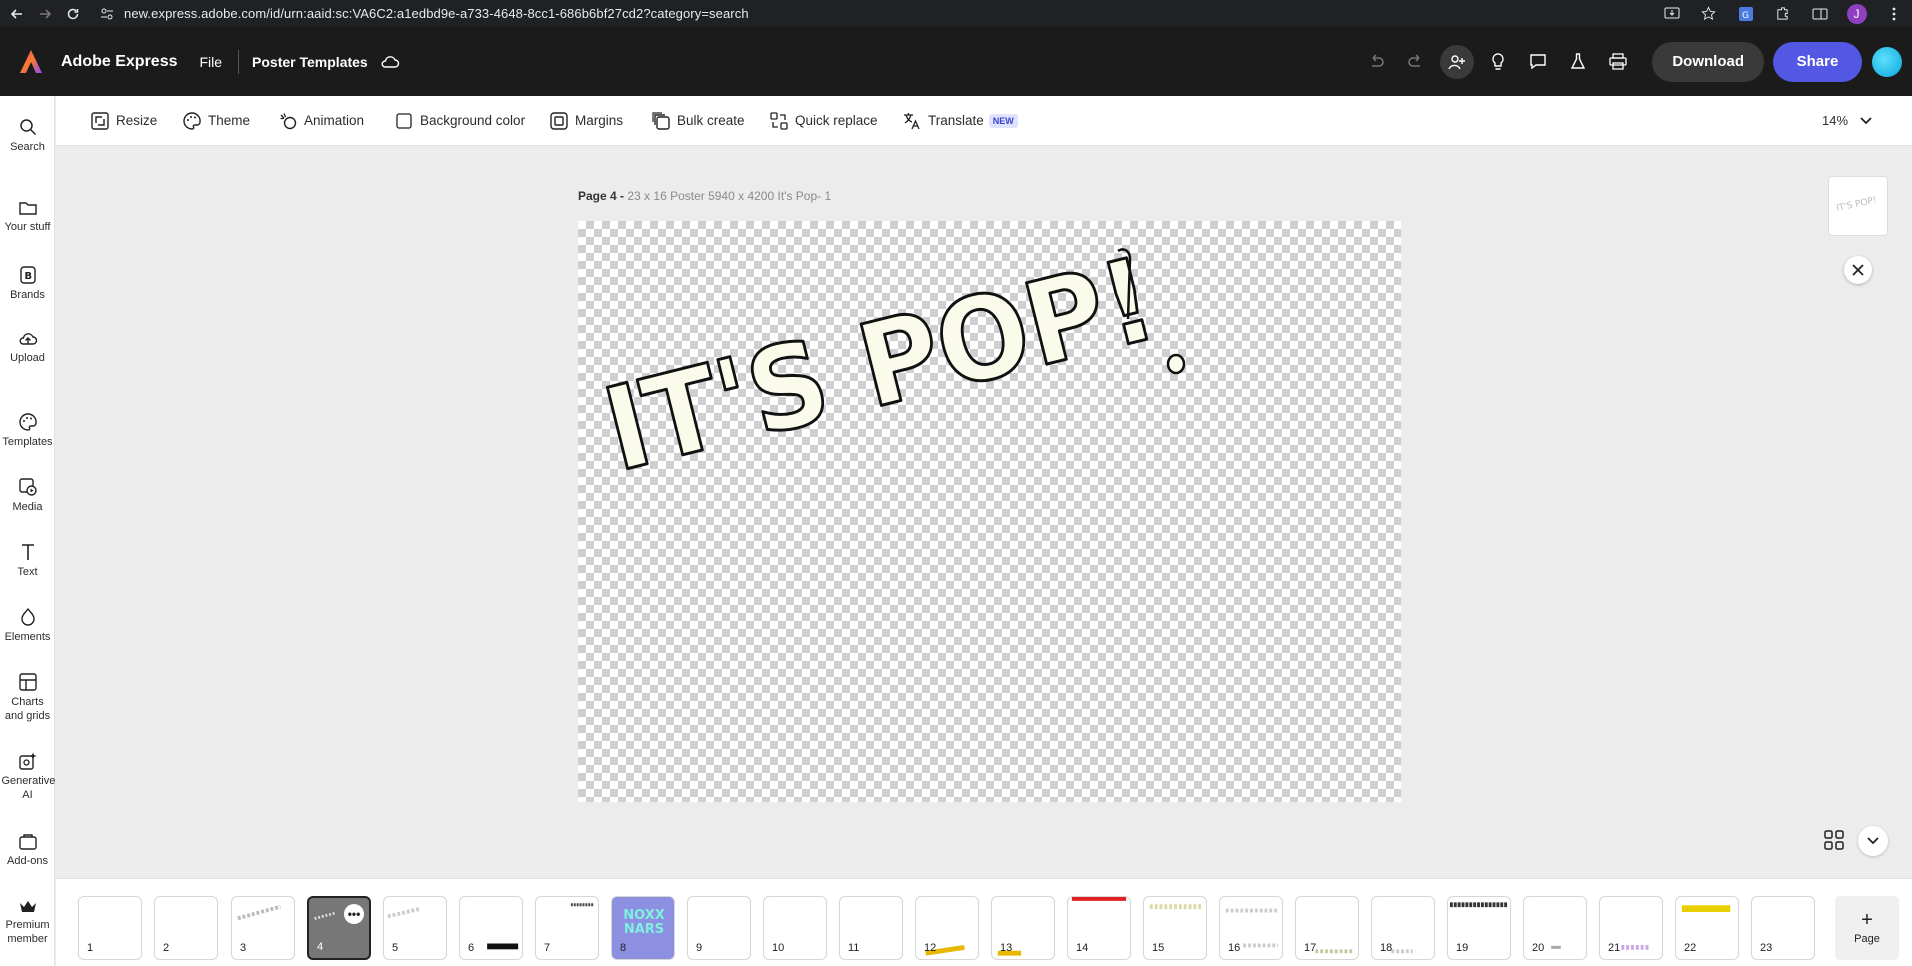 This screenshot has width=1912, height=966. What do you see at coordinates (27, 217) in the screenshot?
I see `rail-your-stuff: Your stuff` at bounding box center [27, 217].